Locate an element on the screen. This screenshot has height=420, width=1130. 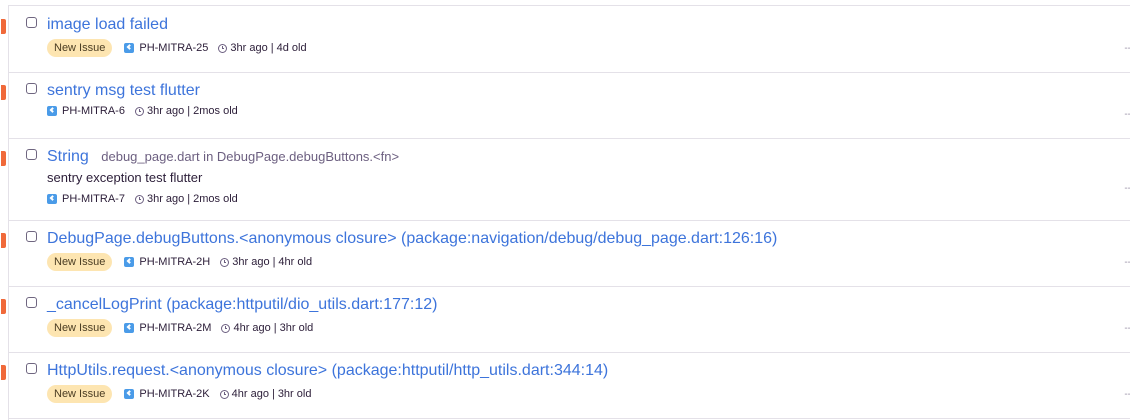
issue-meta: PH-MITRA-7 3hr ago | 2mos old is located at coordinates (142, 199).